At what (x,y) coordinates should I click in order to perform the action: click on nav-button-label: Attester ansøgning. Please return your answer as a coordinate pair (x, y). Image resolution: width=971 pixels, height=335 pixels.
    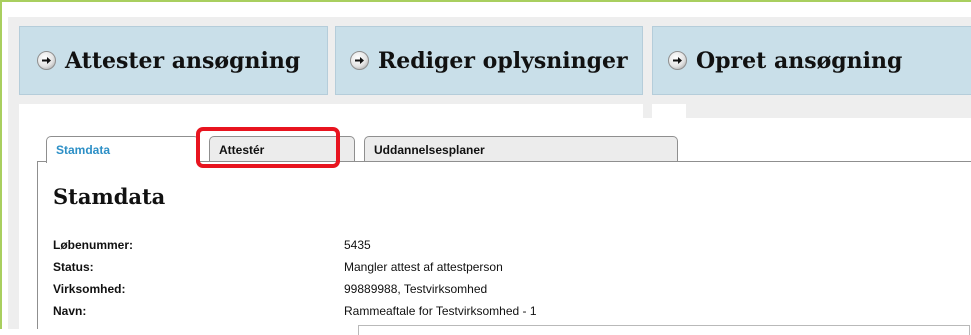
    Looking at the image, I should click on (183, 60).